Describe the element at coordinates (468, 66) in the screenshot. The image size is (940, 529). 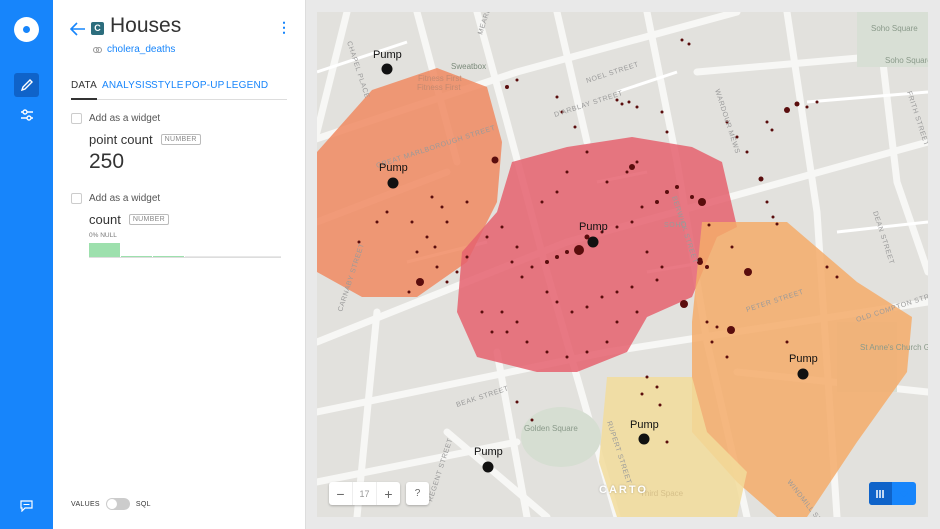
I see `place-label: Sweatbox` at that location.